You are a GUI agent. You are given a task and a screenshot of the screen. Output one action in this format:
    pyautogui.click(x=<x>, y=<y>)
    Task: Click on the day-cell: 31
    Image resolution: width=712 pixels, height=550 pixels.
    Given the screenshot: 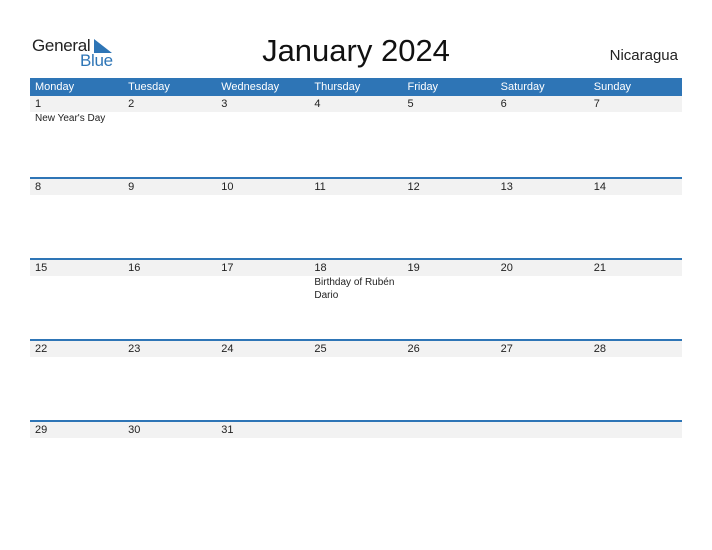 What is the action you would take?
    pyautogui.click(x=262, y=430)
    